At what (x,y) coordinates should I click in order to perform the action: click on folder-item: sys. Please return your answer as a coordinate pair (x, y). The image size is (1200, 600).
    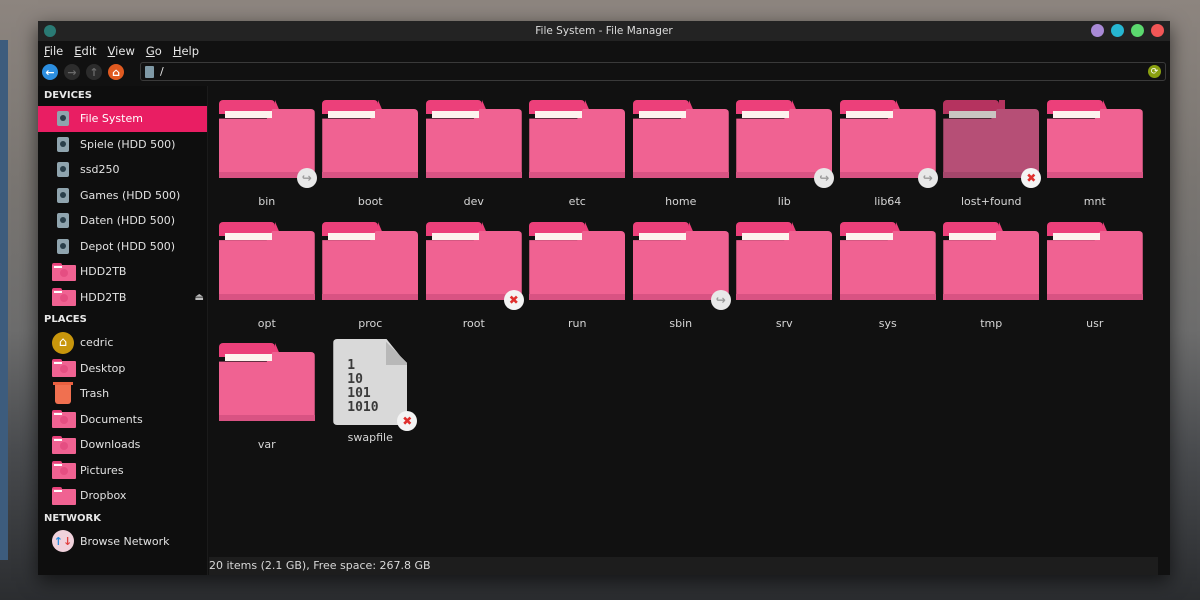
    Looking at the image, I should click on (888, 282).